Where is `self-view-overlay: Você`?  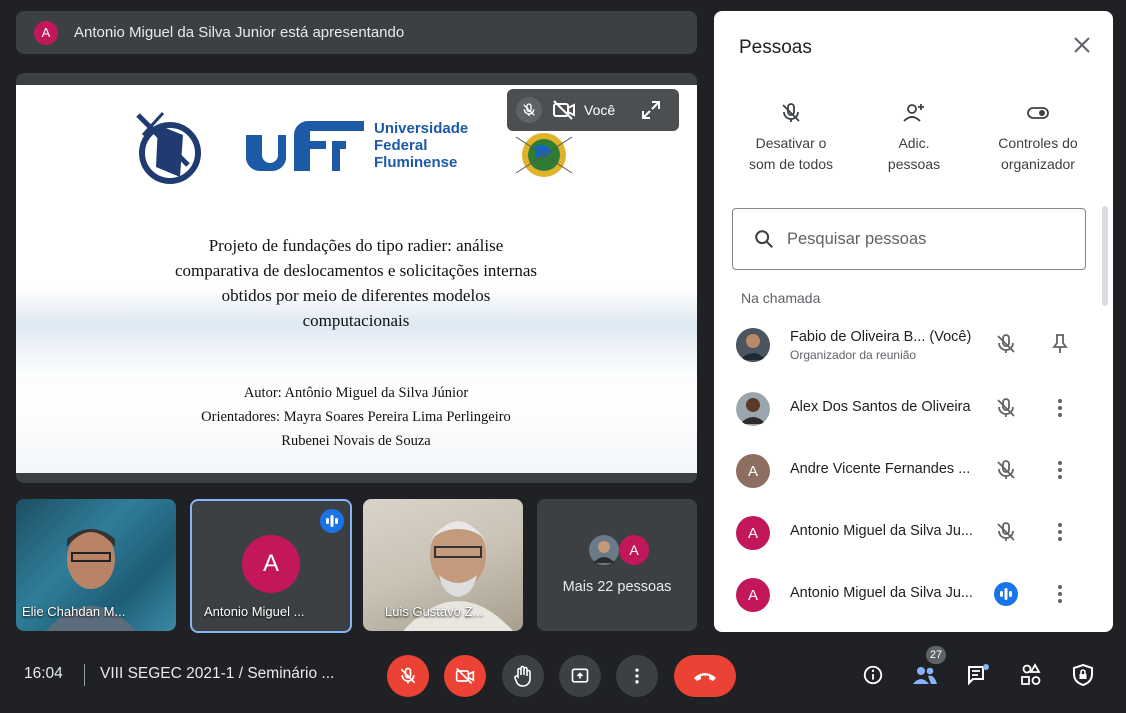
self-view-overlay: Você is located at coordinates (593, 110).